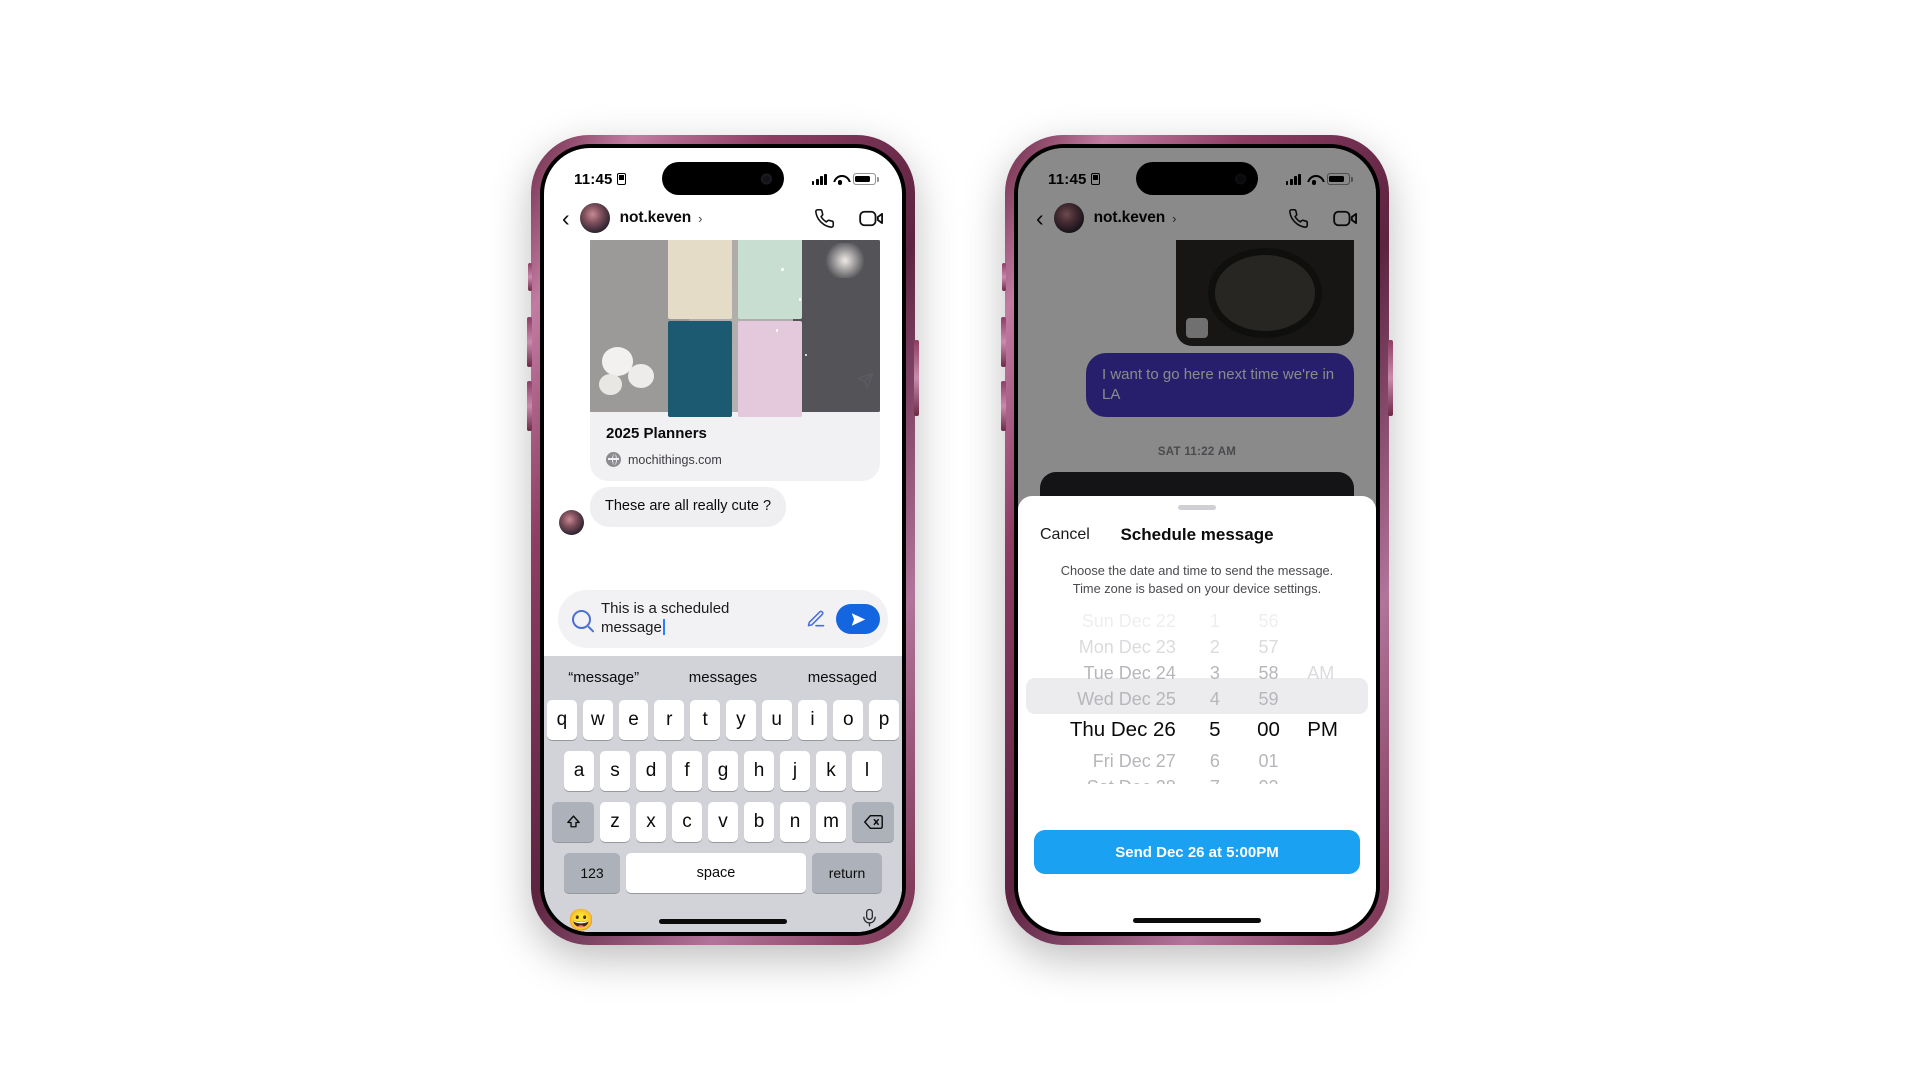  What do you see at coordinates (867, 771) in the screenshot?
I see `key-l: l` at bounding box center [867, 771].